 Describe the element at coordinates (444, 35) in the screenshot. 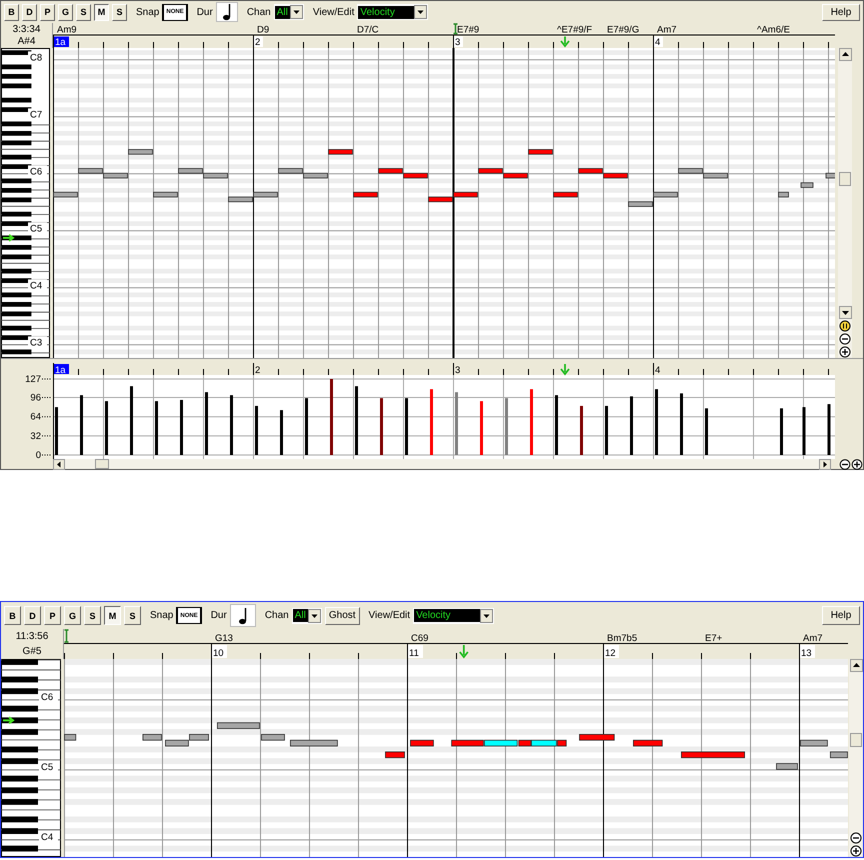

I see `timeline-ruler: Am9 D9 D7/C E7#9 ^E7#9/F E7#9/G Am7 ^Am6/E 1a 2 3 4` at that location.